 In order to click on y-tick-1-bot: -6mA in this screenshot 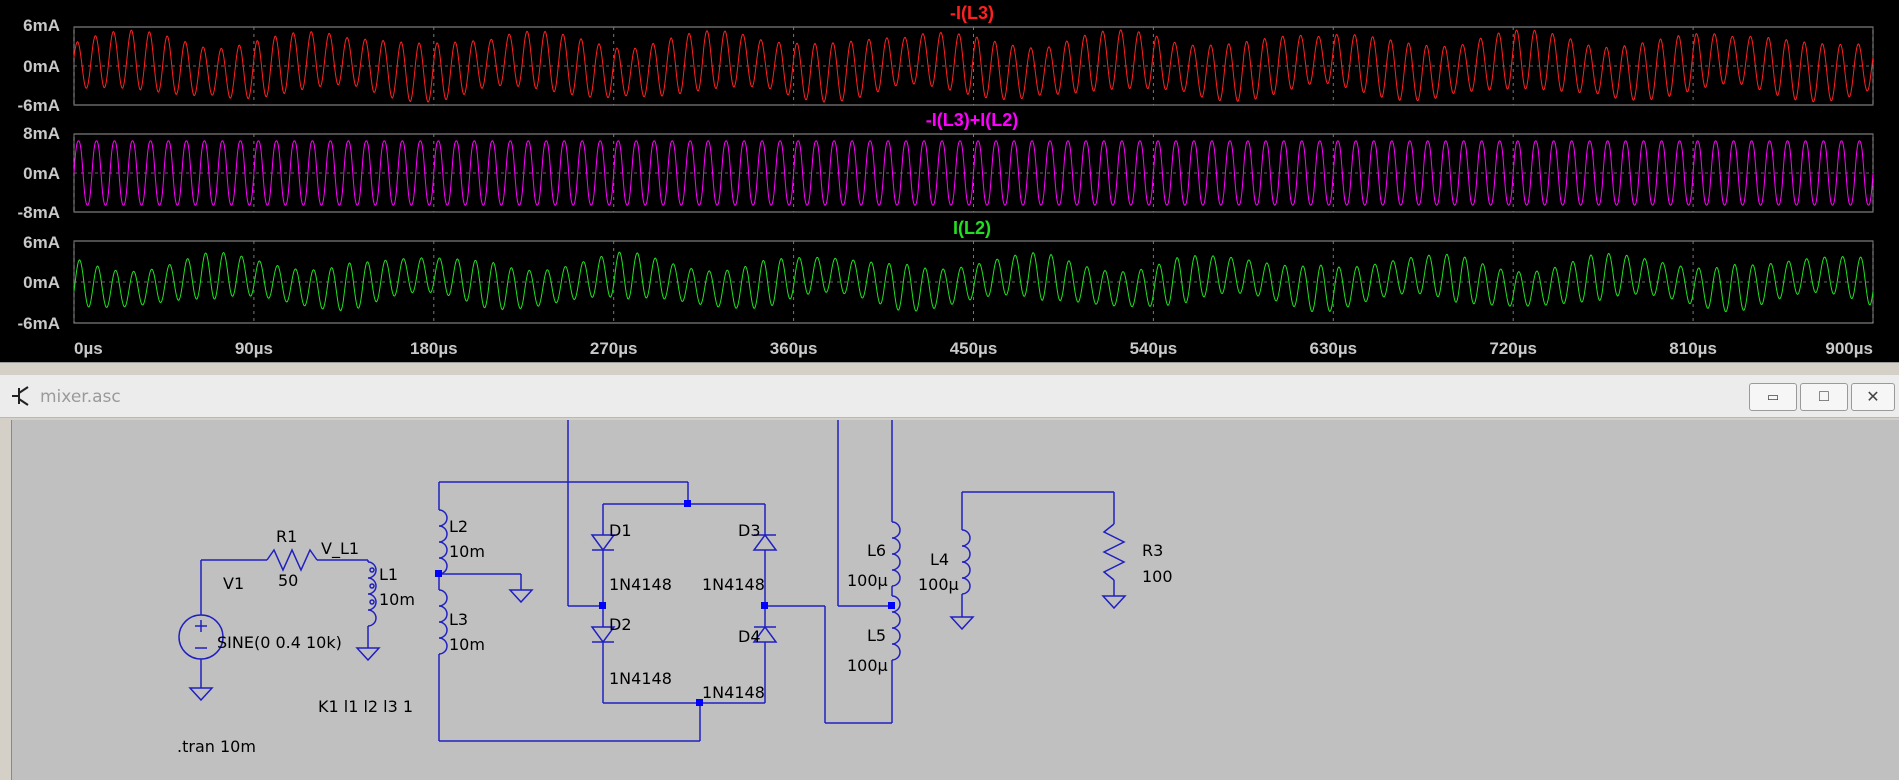, I will do `click(38, 105)`.